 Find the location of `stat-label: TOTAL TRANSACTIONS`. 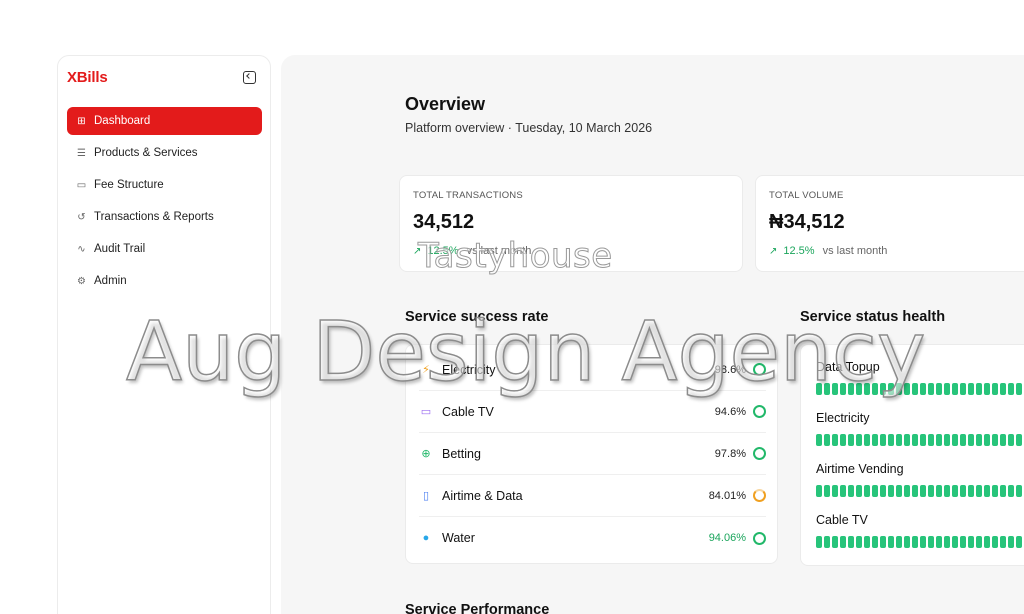

stat-label: TOTAL TRANSACTIONS is located at coordinates (468, 195).